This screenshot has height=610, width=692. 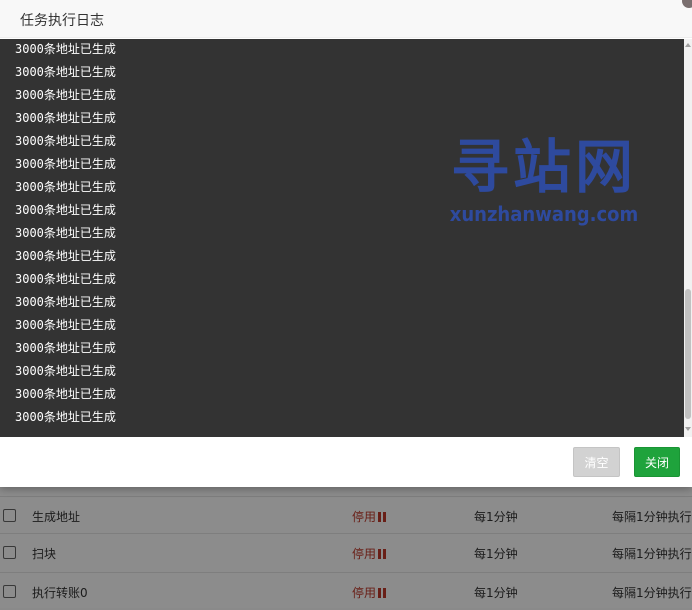 What do you see at coordinates (657, 462) in the screenshot?
I see `close-button: 关闭` at bounding box center [657, 462].